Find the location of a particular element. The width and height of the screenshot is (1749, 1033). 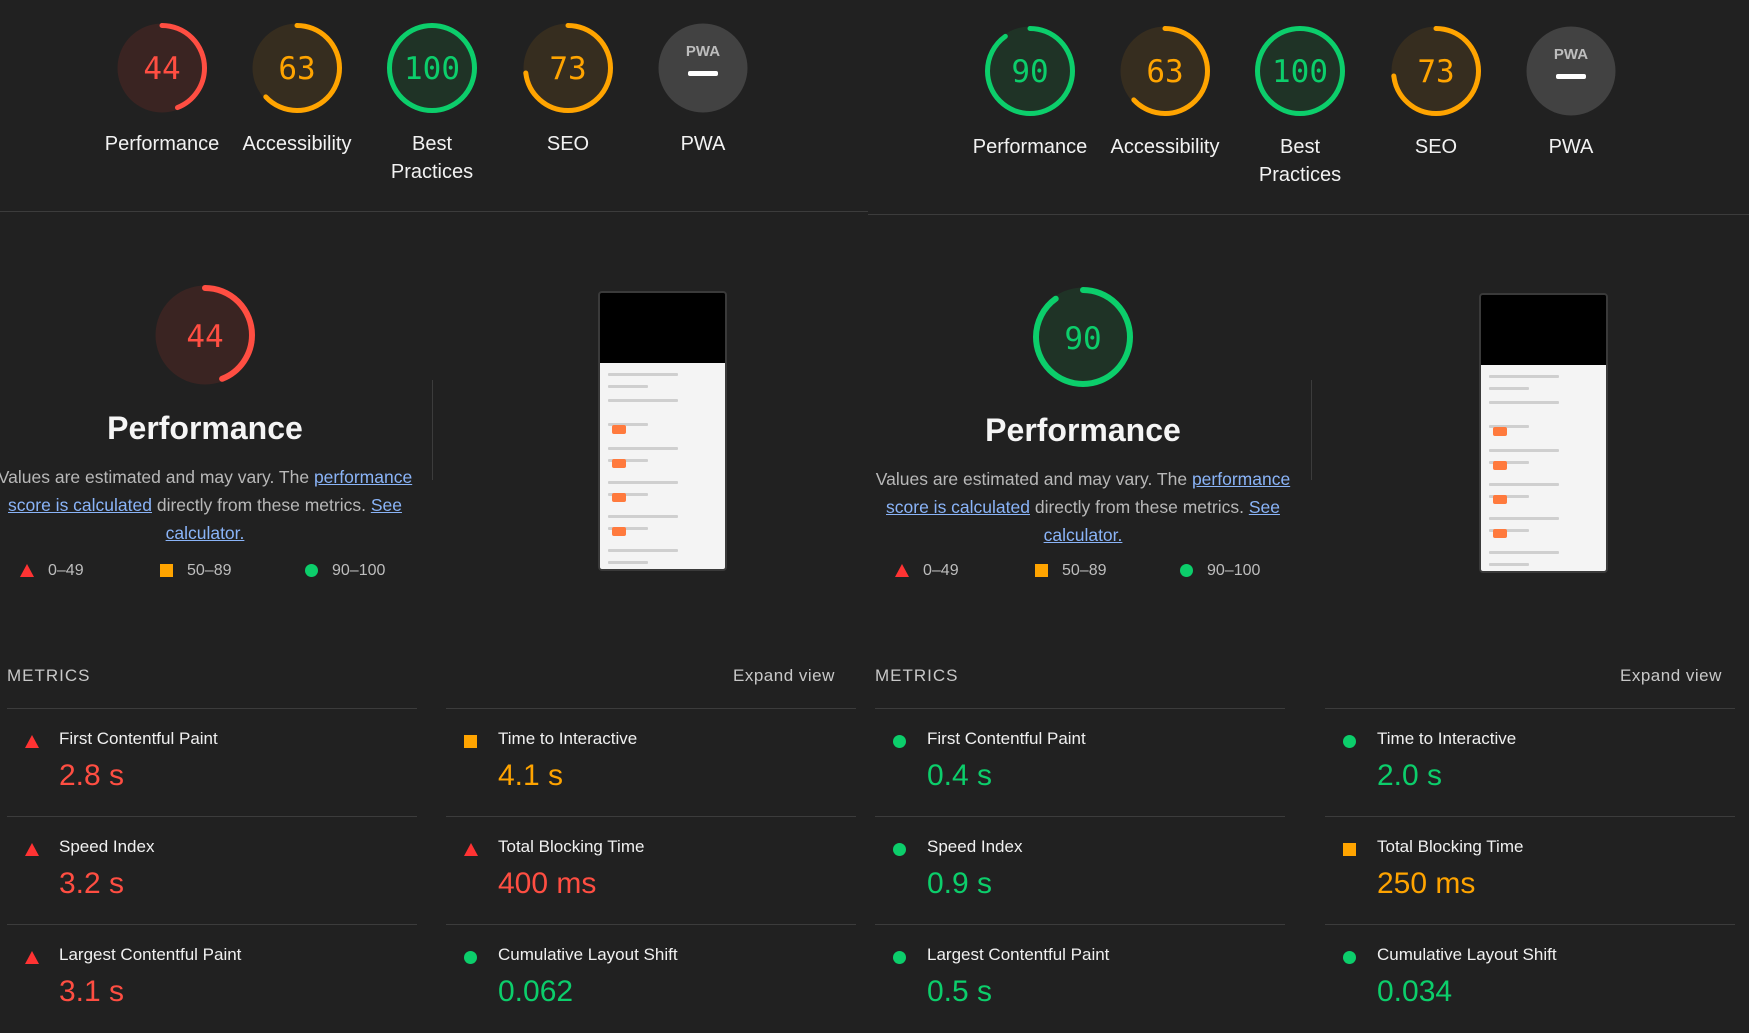

thumbnail-content is located at coordinates (662, 466).